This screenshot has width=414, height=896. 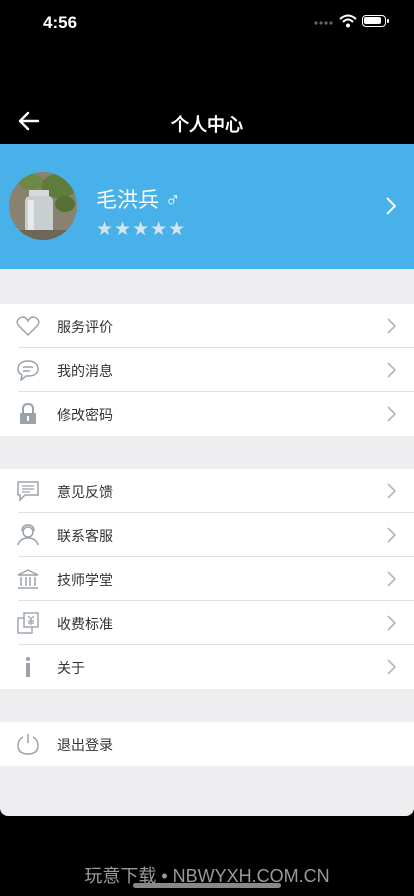 I want to click on signal-icon, so click(x=323, y=23).